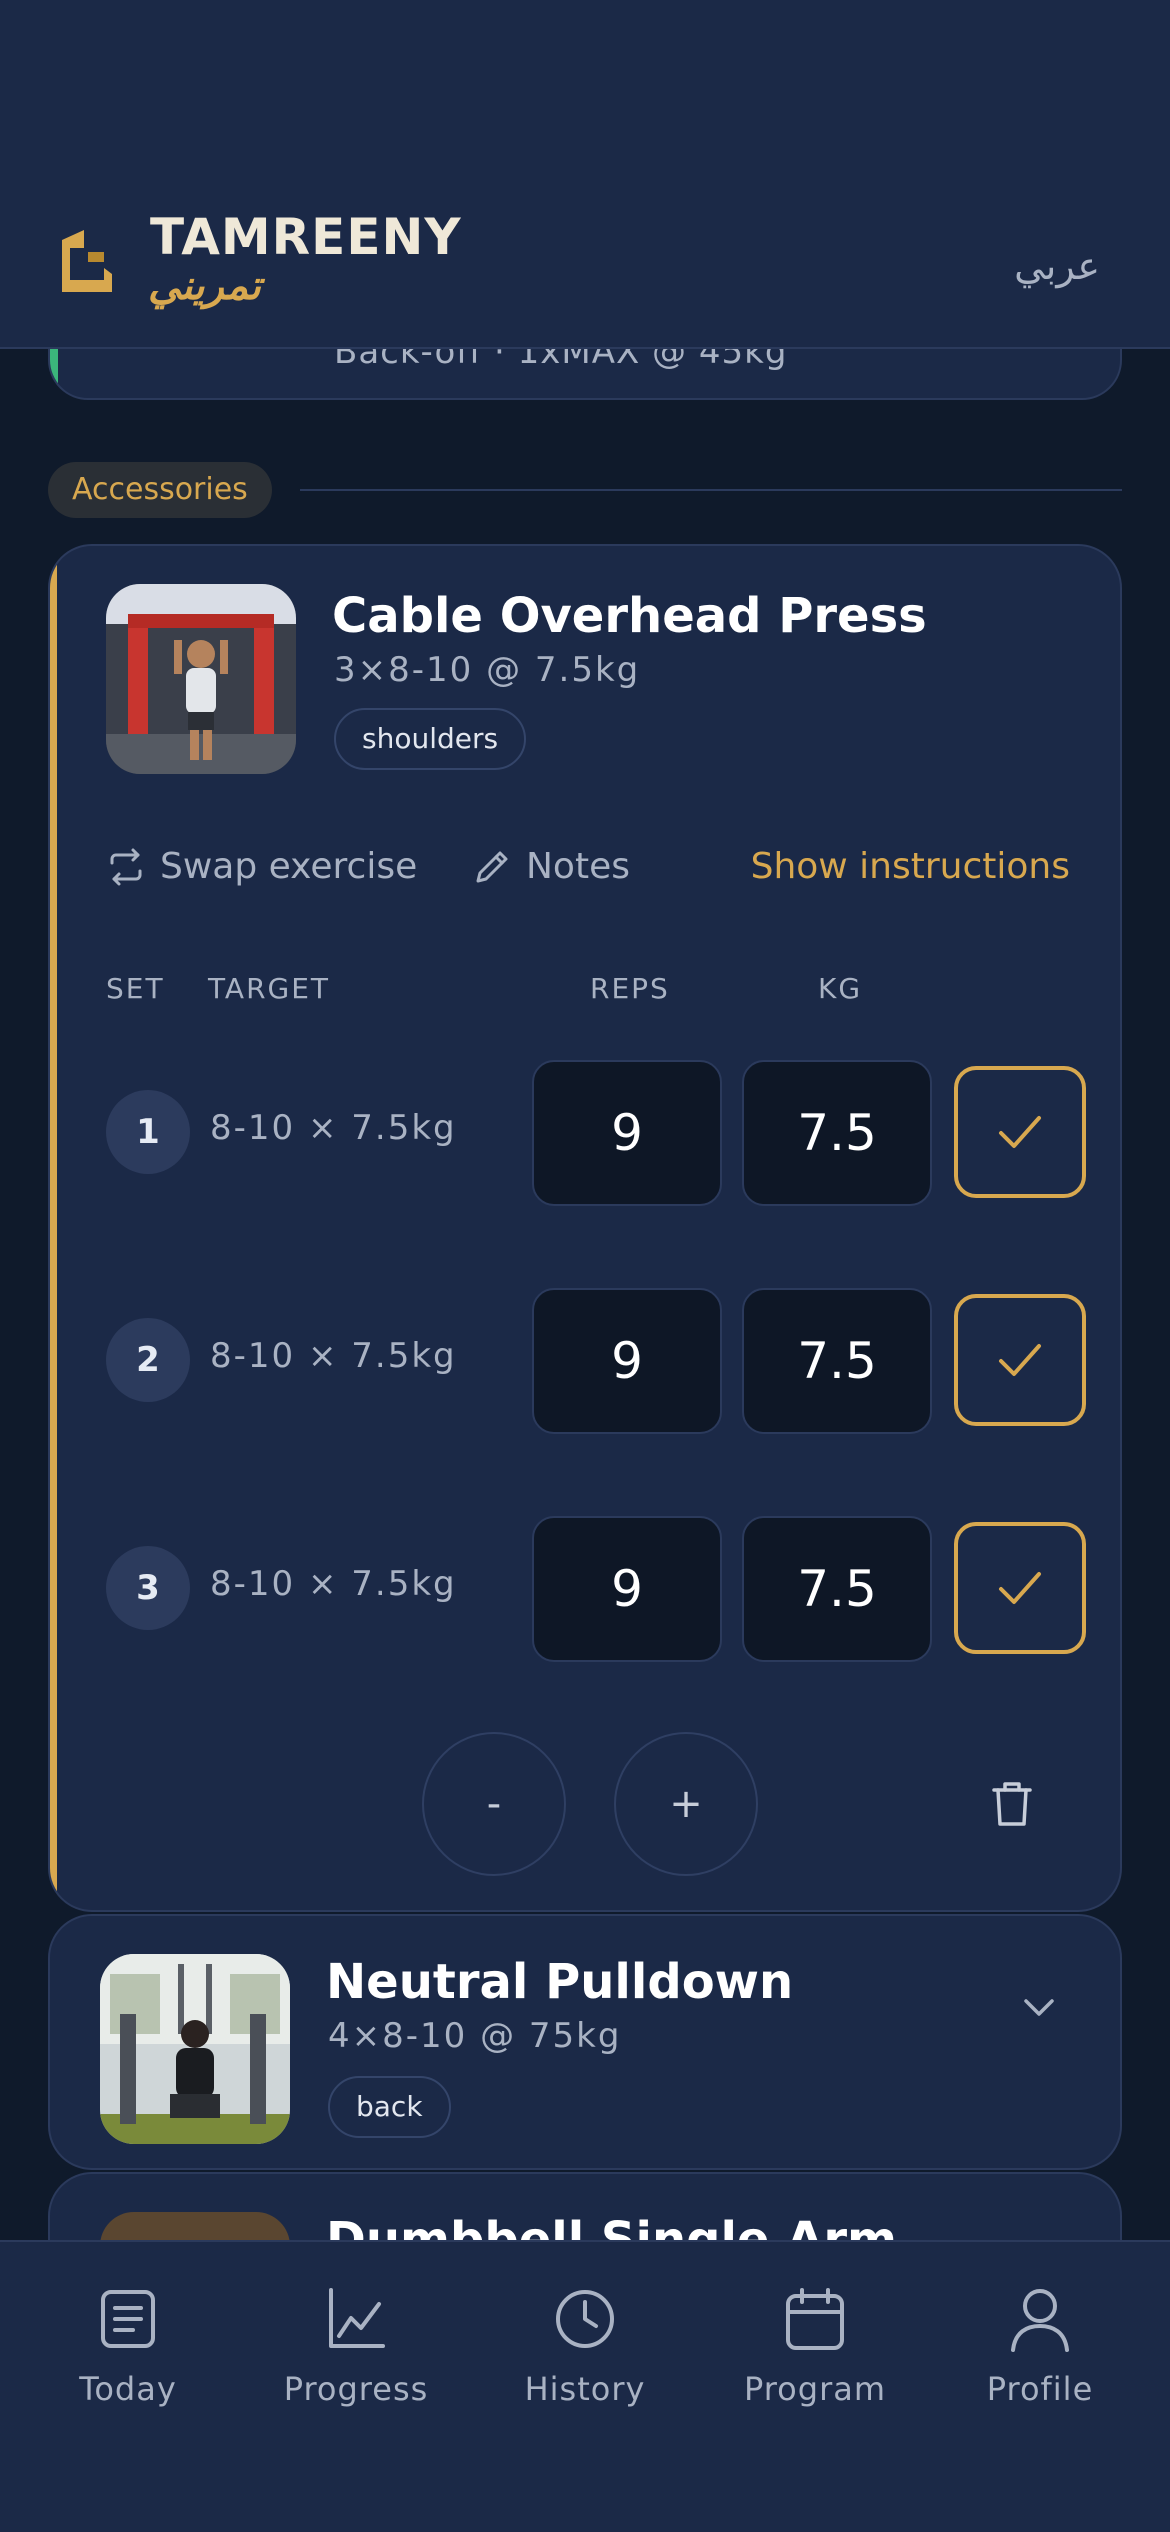  What do you see at coordinates (585, 2319) in the screenshot?
I see `history-icon` at bounding box center [585, 2319].